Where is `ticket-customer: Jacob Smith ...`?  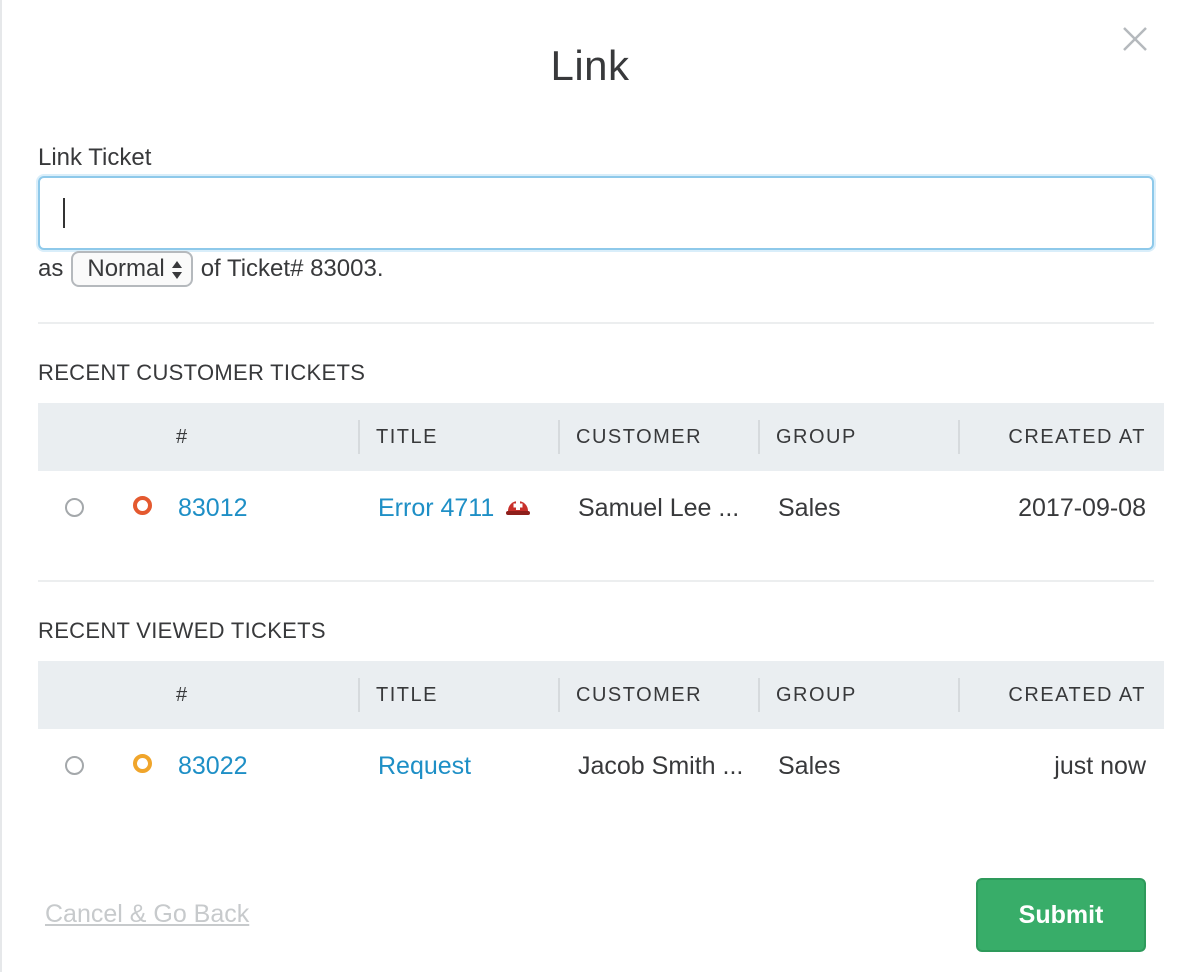
ticket-customer: Jacob Smith ... is located at coordinates (661, 766).